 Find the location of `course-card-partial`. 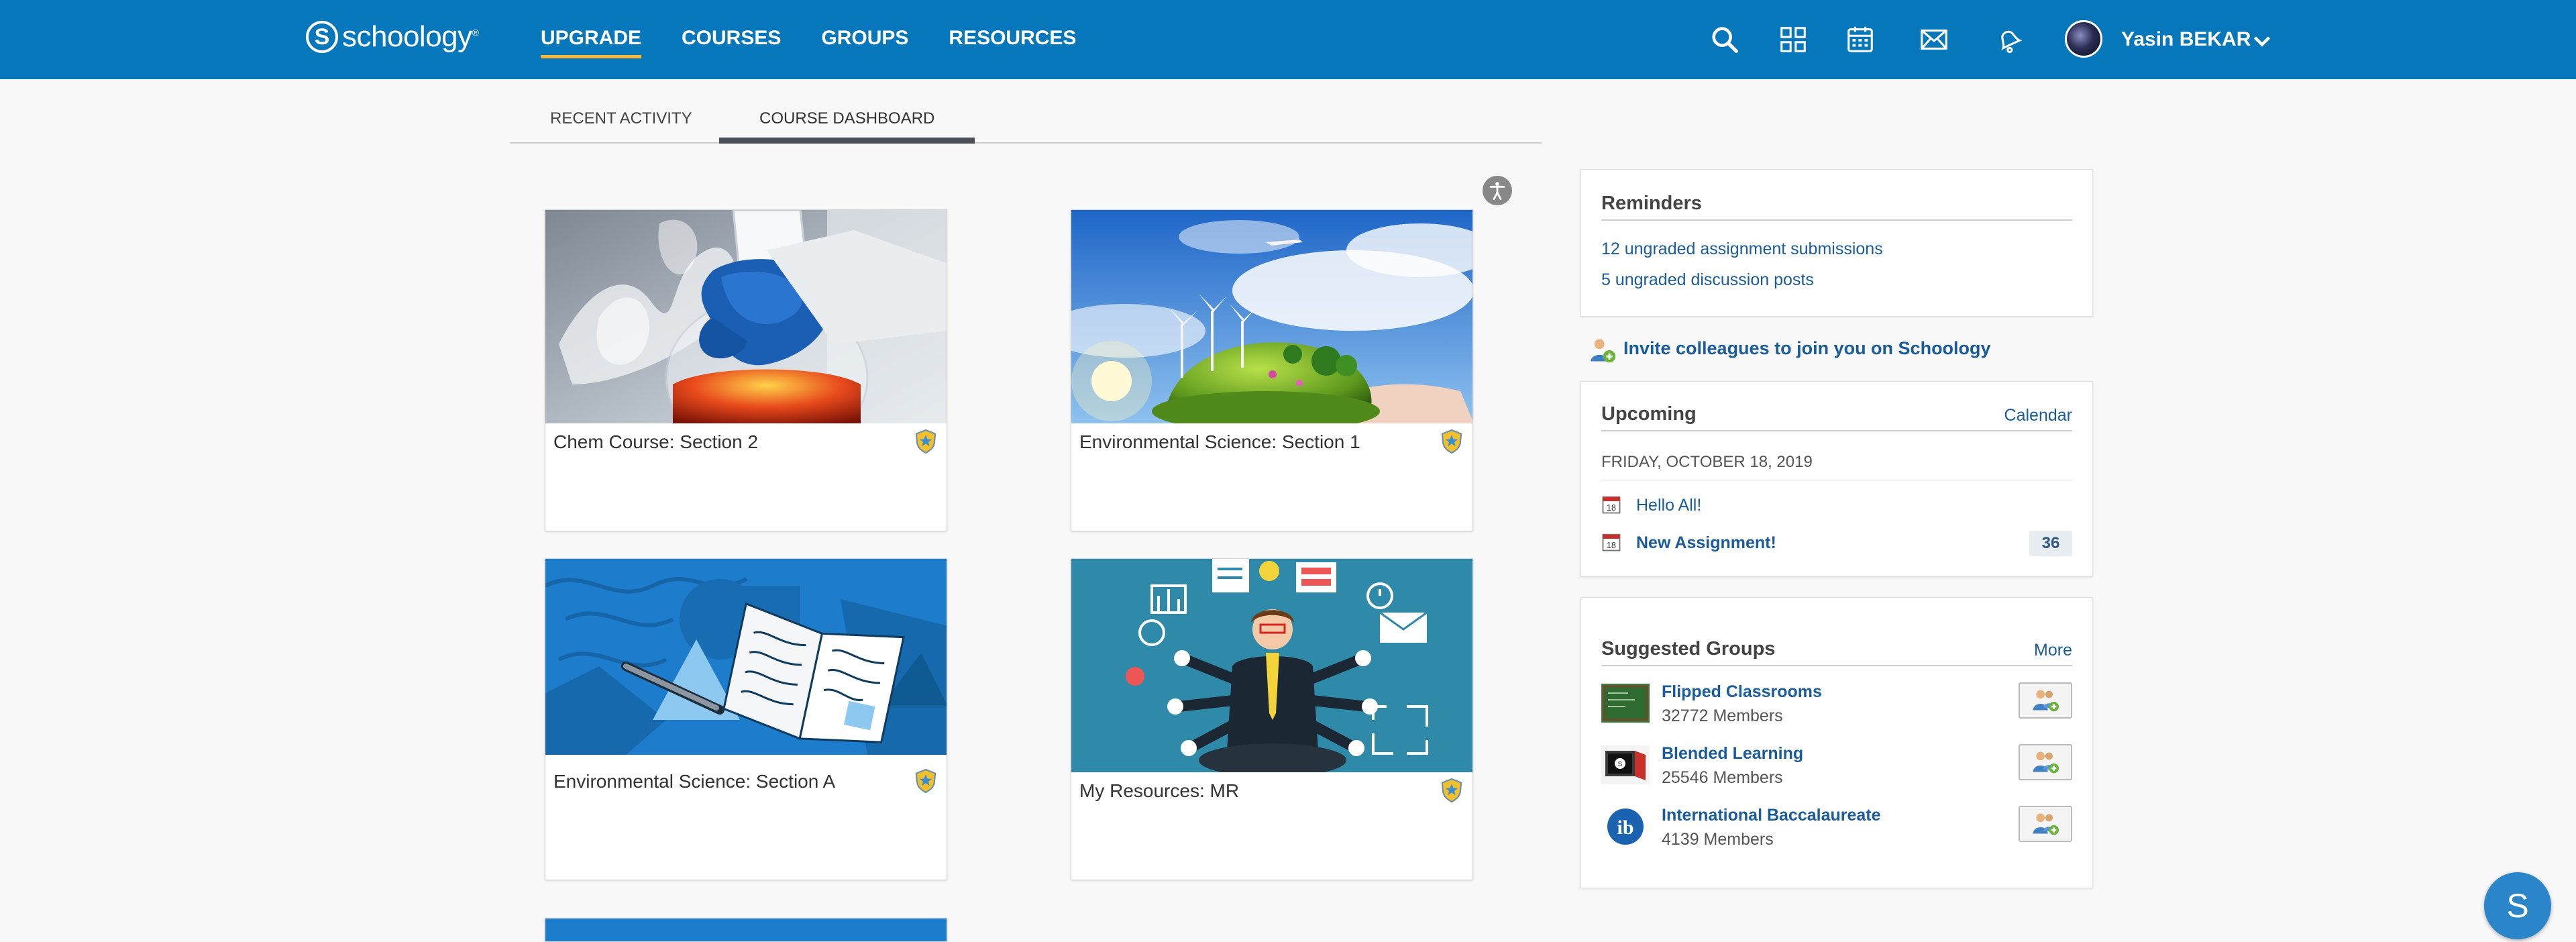

course-card-partial is located at coordinates (746, 930).